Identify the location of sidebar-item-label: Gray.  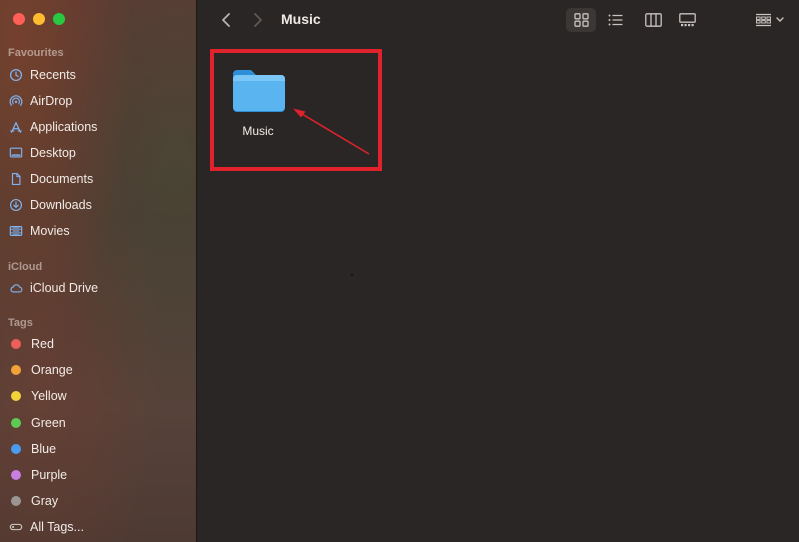
(45, 501).